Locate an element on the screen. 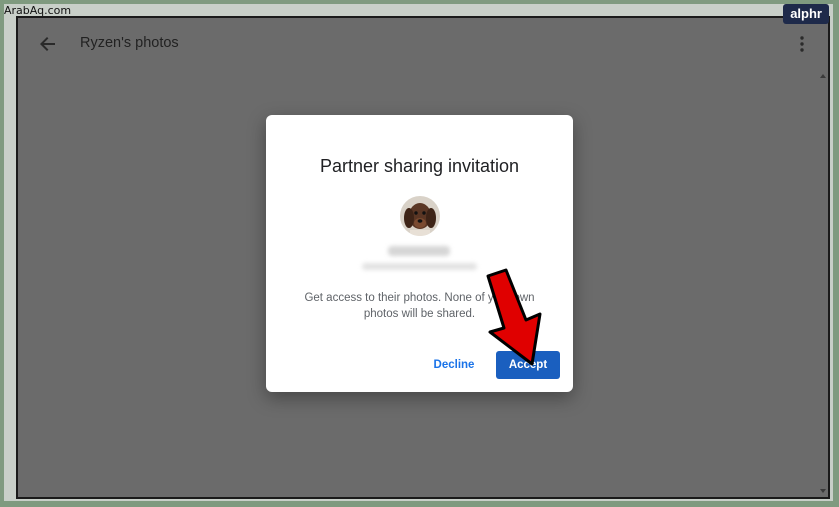 Image resolution: width=839 pixels, height=507 pixels. back-button is located at coordinates (48, 44).